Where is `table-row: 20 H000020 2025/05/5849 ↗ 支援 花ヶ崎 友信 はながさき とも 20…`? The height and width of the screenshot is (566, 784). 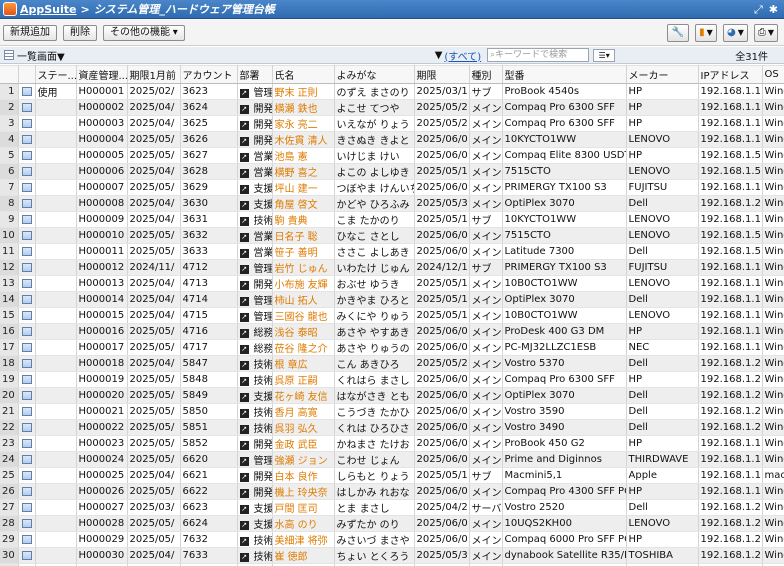 table-row: 20 H000020 2025/05/5849 ↗ 支援 花ヶ崎 友信 はながさき とも 20… is located at coordinates (392, 395).